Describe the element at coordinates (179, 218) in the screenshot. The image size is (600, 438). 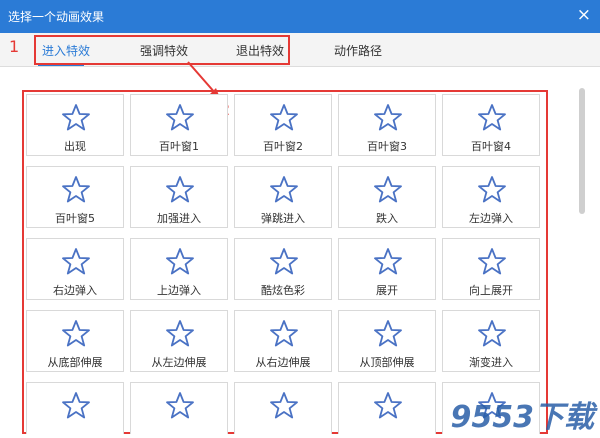
I see `effect-label: 加强进入` at that location.